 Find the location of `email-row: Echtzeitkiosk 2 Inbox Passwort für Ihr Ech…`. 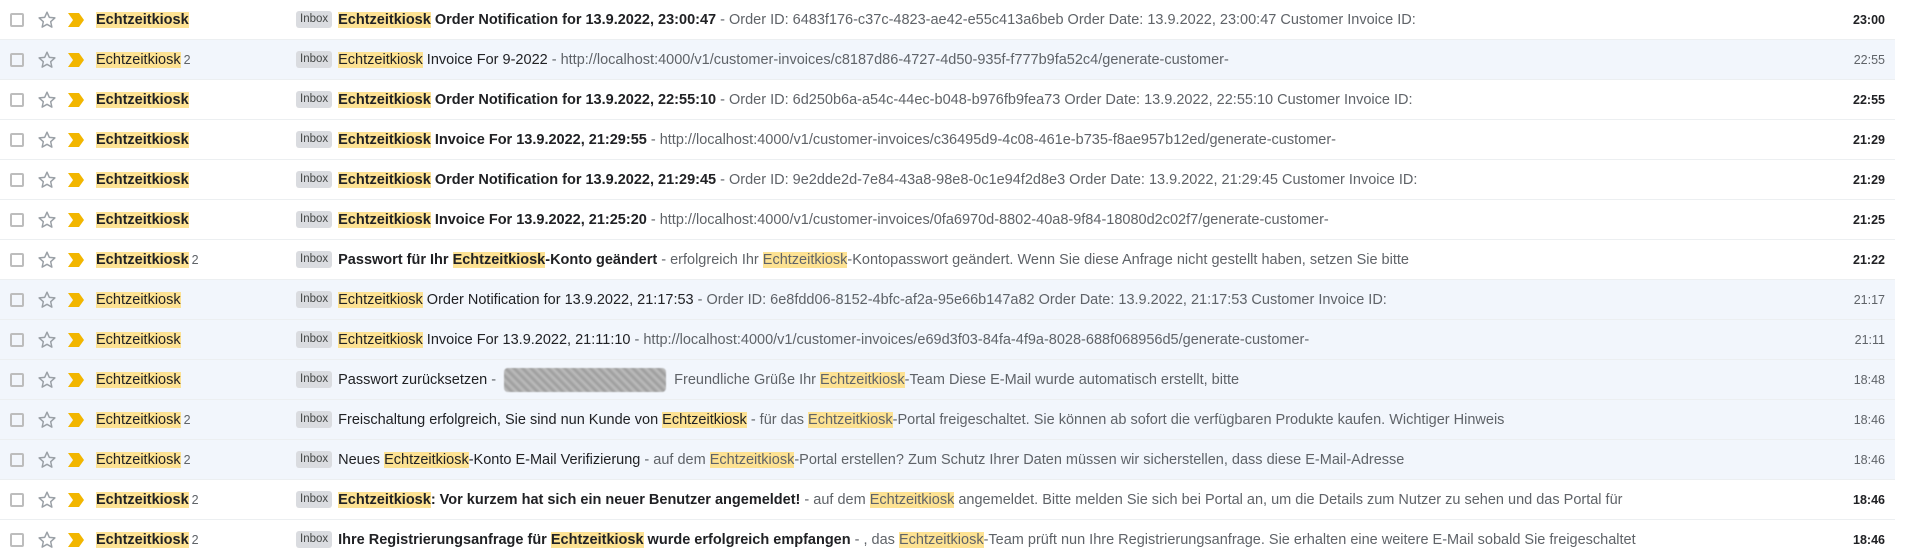

email-row: Echtzeitkiosk 2 Inbox Passwort für Ihr Ech… is located at coordinates (947, 260).